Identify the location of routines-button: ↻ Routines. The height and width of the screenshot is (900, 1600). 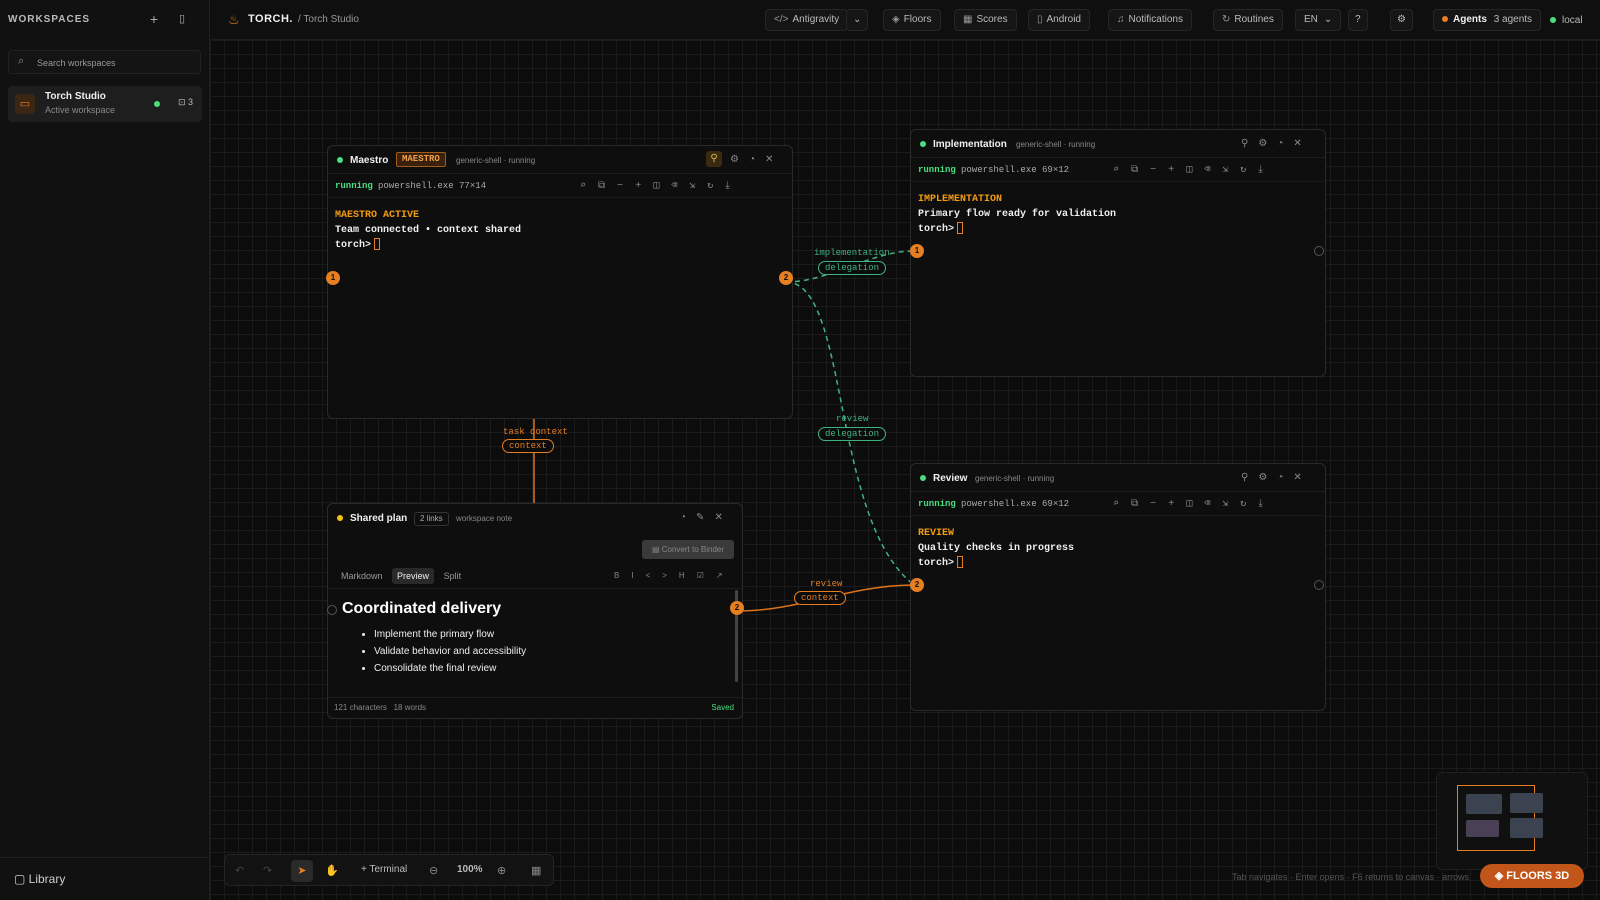
(1248, 20).